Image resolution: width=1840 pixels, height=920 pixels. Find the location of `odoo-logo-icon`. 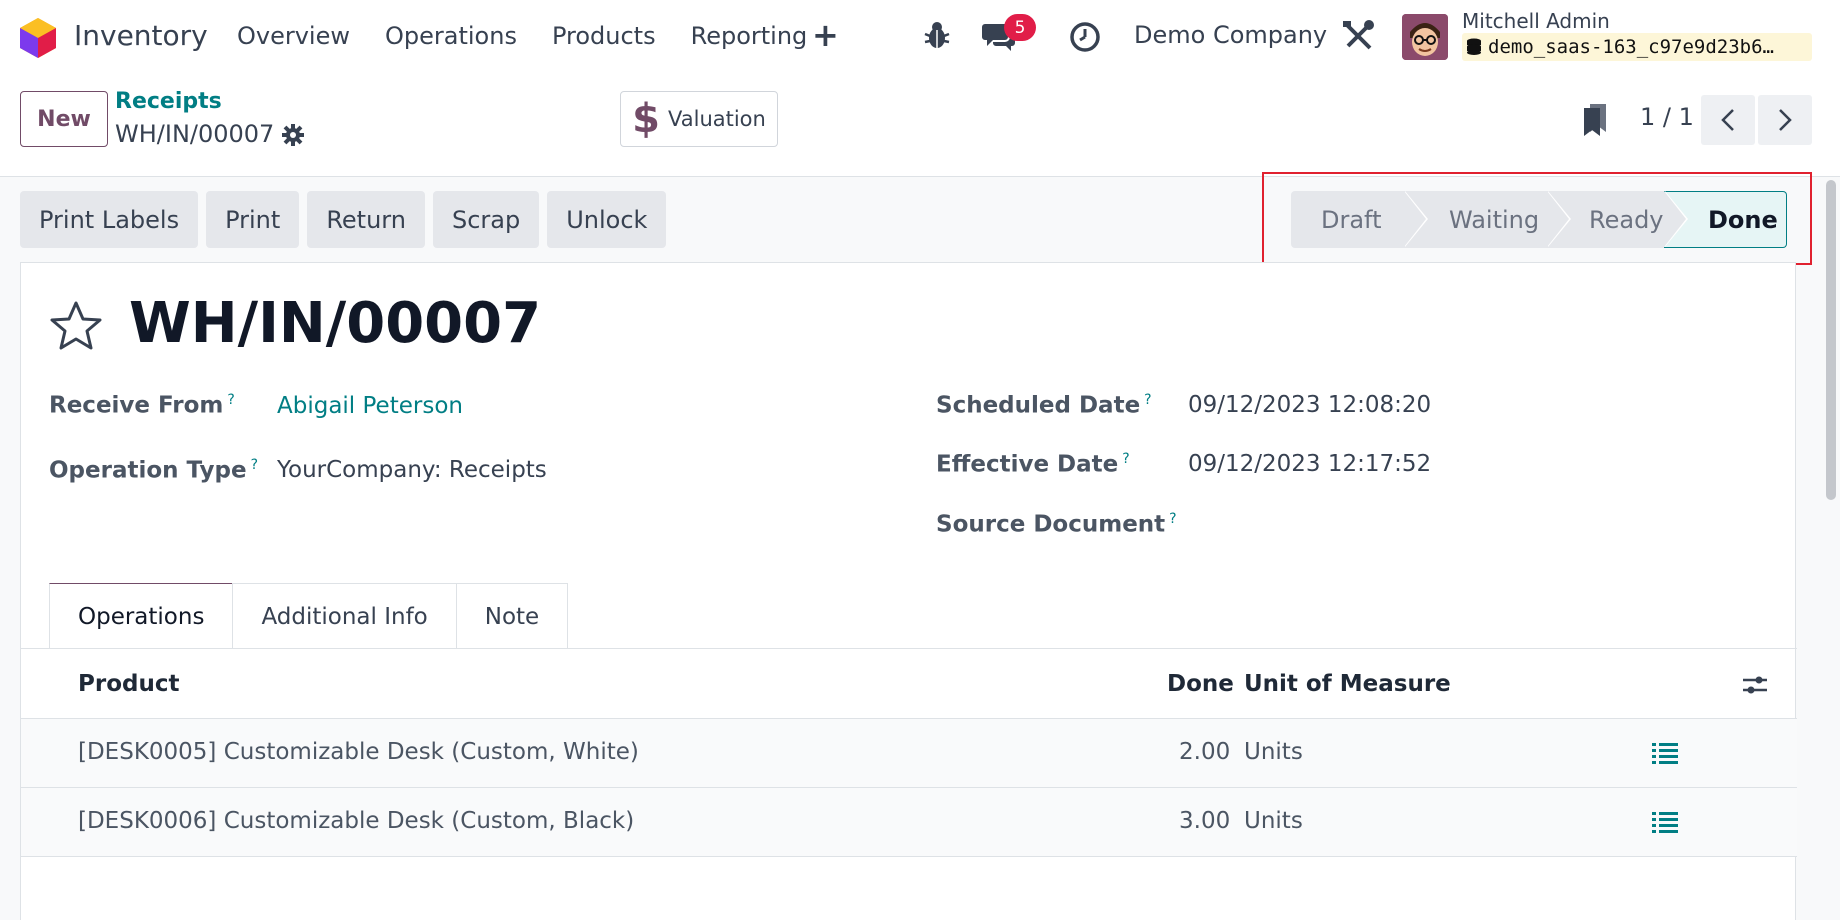

odoo-logo-icon is located at coordinates (38, 38).